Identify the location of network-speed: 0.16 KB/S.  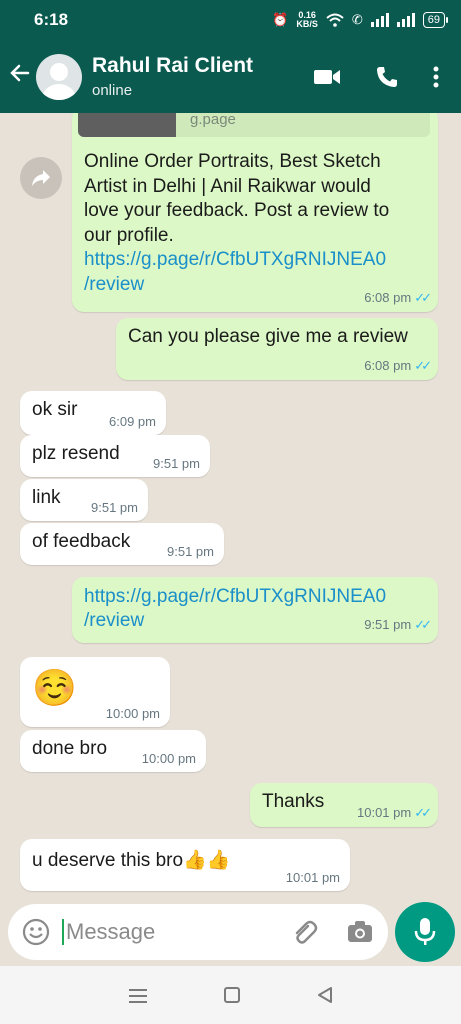
(307, 19).